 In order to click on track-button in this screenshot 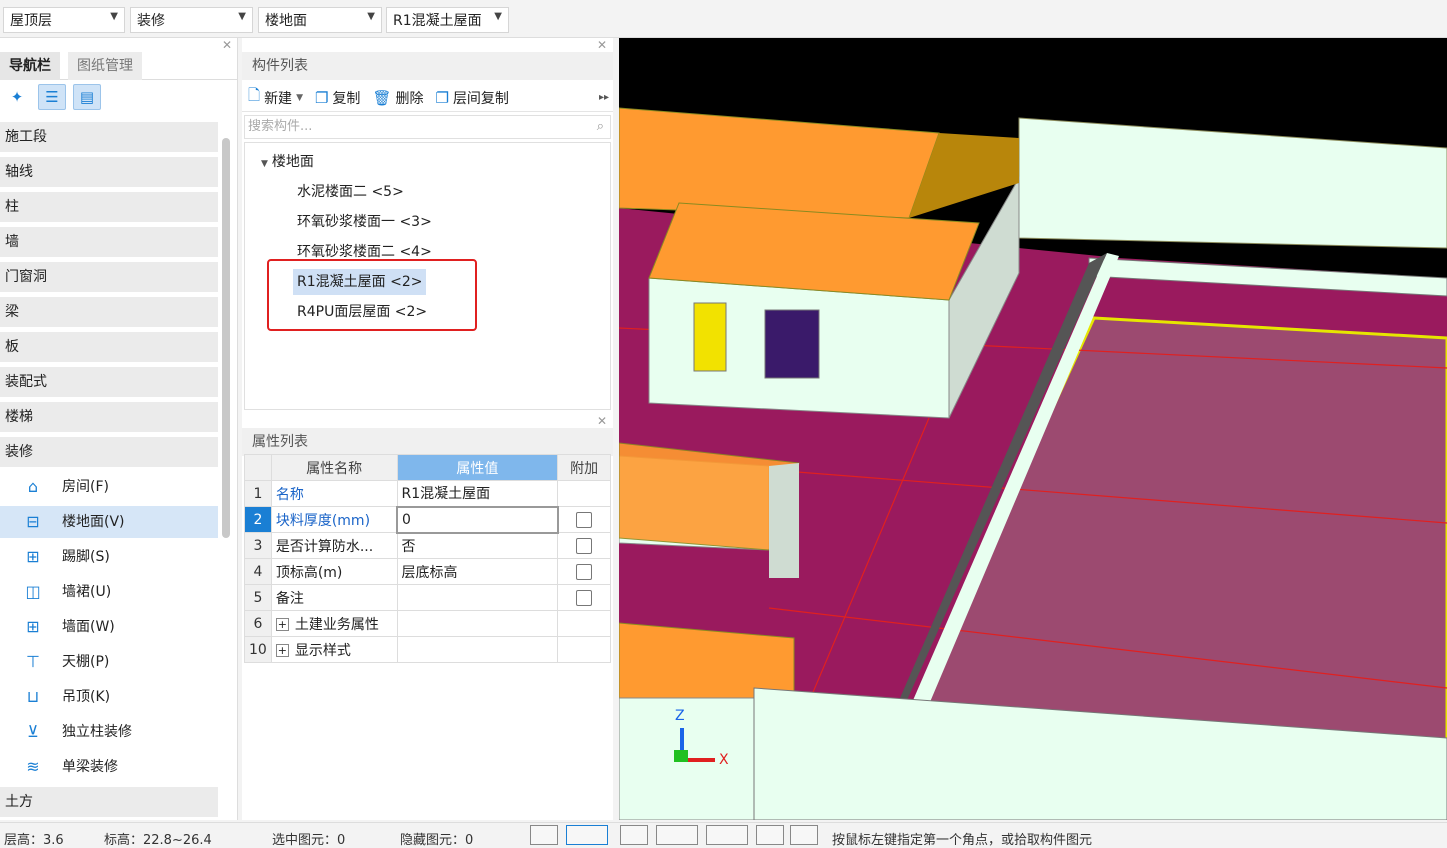, I will do `click(804, 835)`.